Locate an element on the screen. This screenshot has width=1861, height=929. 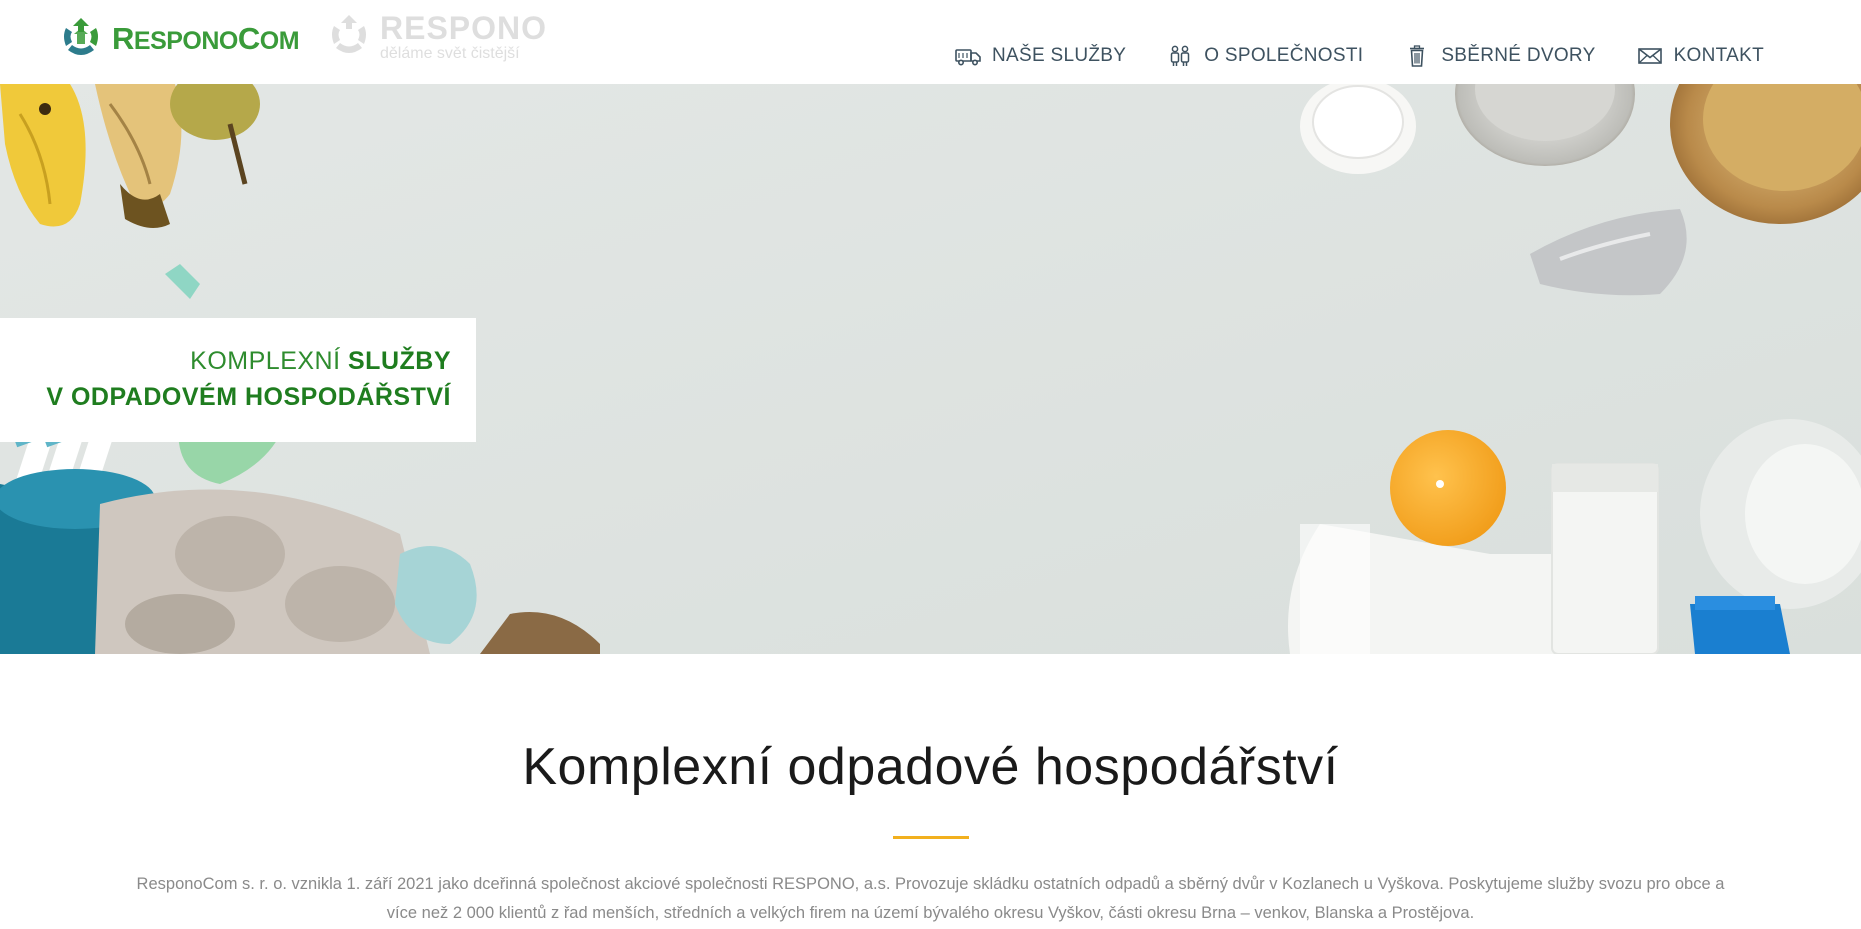
page-title: Komplexní odpadové hospodářství is located at coordinates (930, 767).